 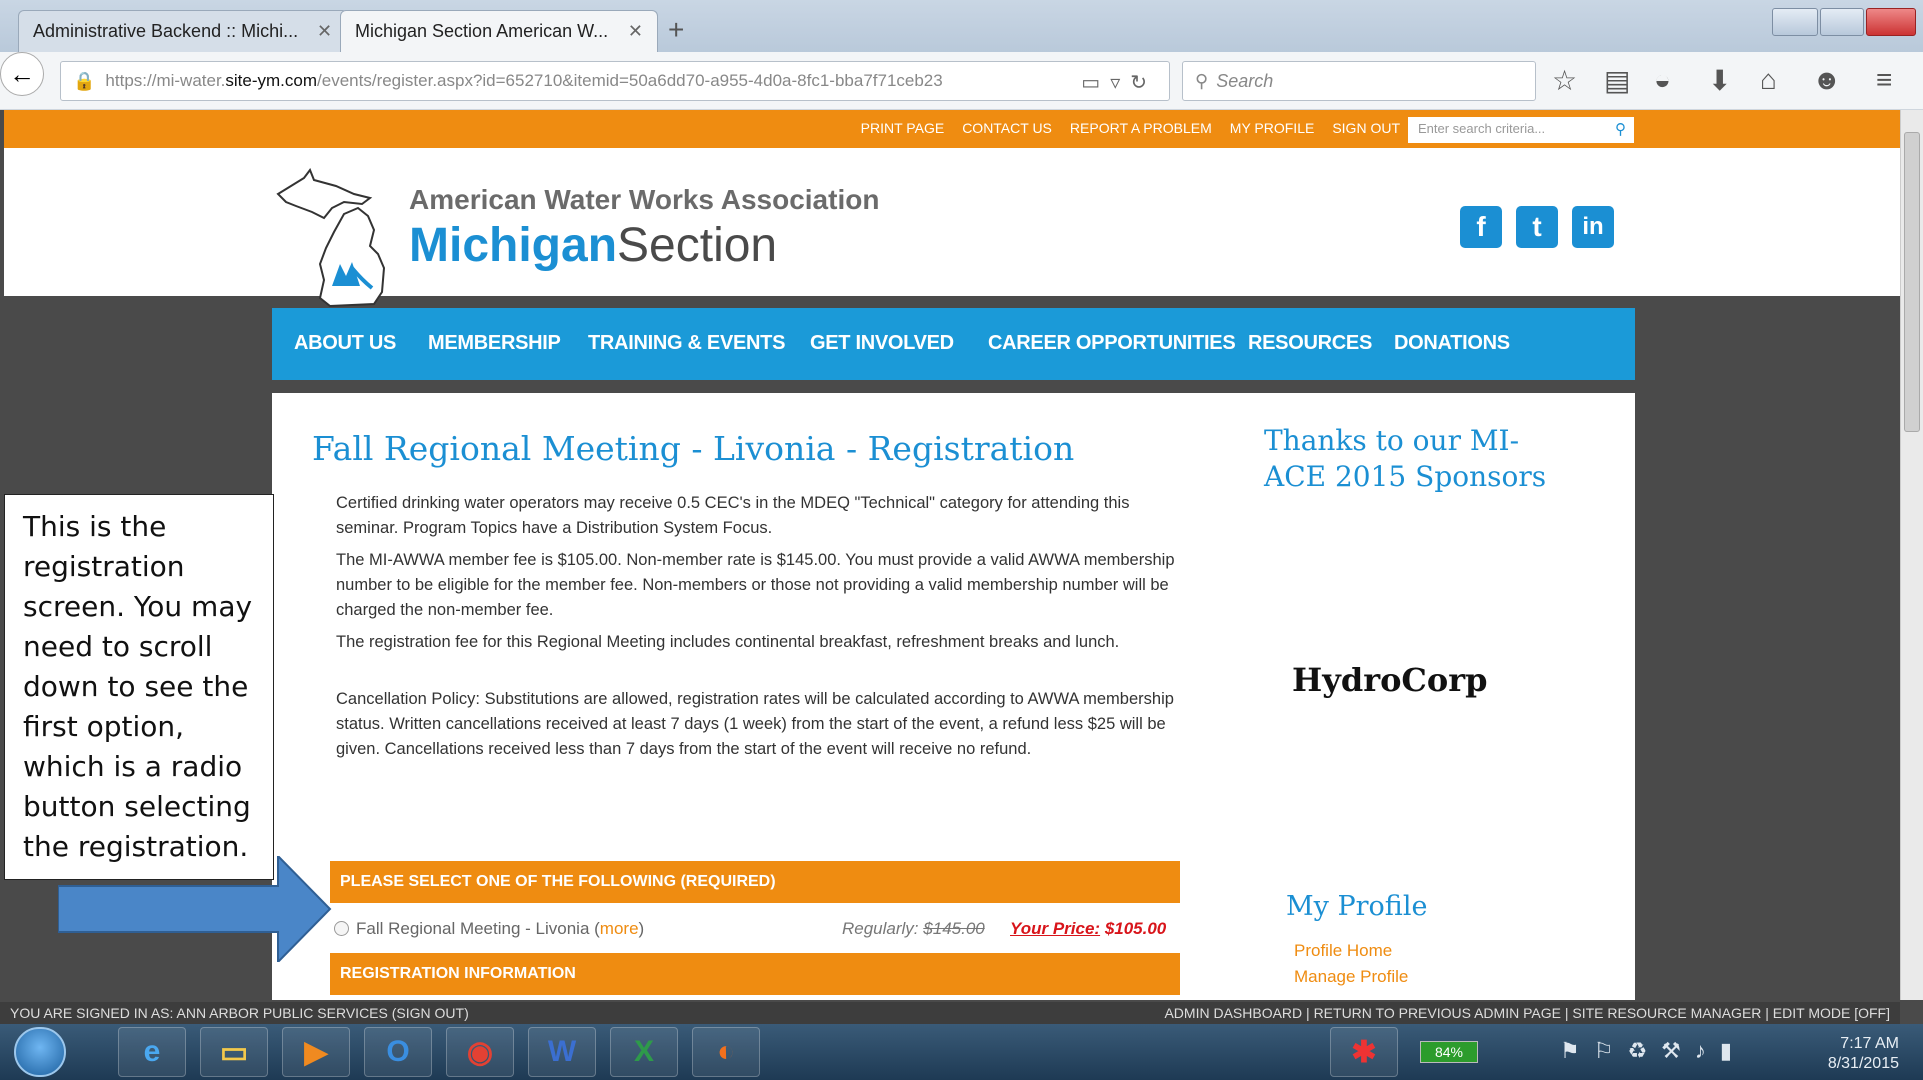 I want to click on facebook-icon: f, so click(x=1481, y=227).